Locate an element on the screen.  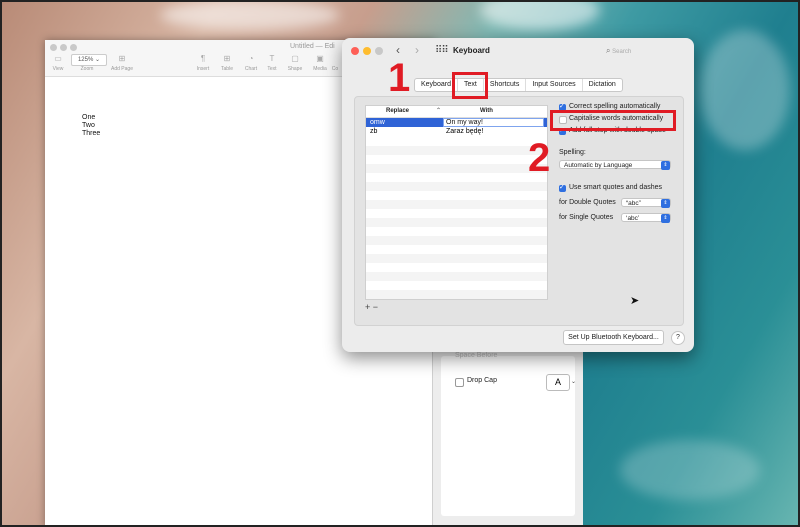
minimize-button is located at coordinates (367, 51).